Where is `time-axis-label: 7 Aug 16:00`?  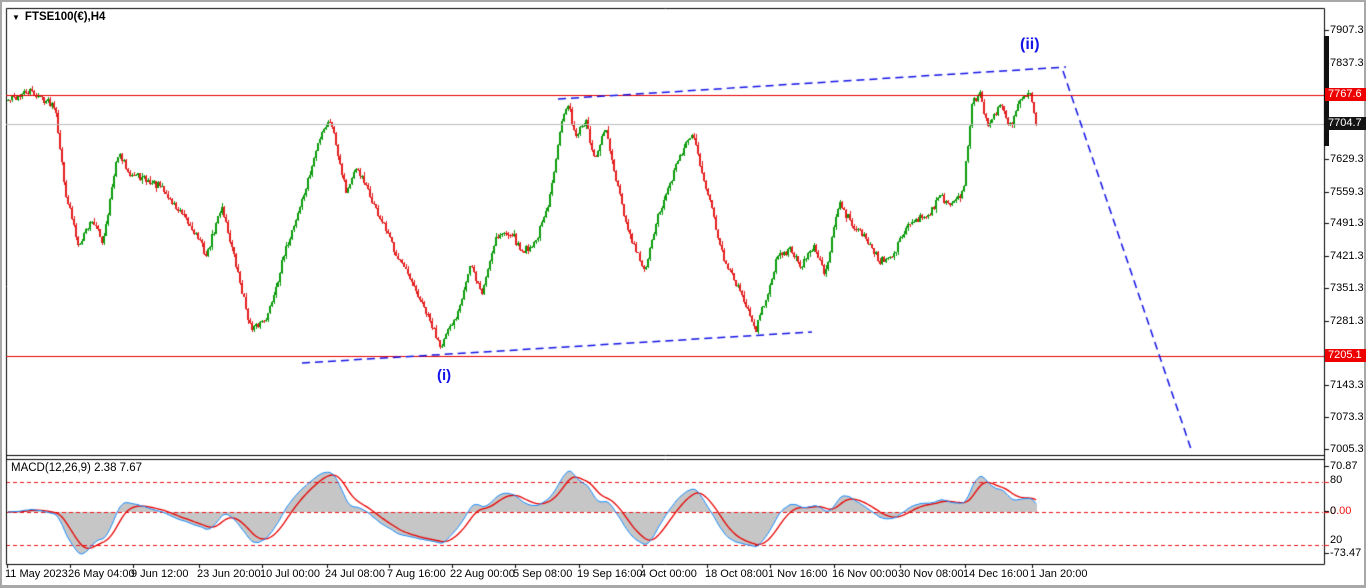 time-axis-label: 7 Aug 16:00 is located at coordinates (416, 574).